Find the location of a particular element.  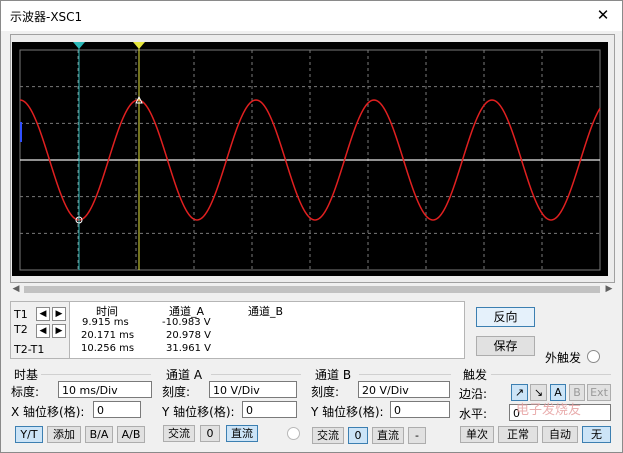

t2-left-arrow-icon: ◀ is located at coordinates (43, 331).